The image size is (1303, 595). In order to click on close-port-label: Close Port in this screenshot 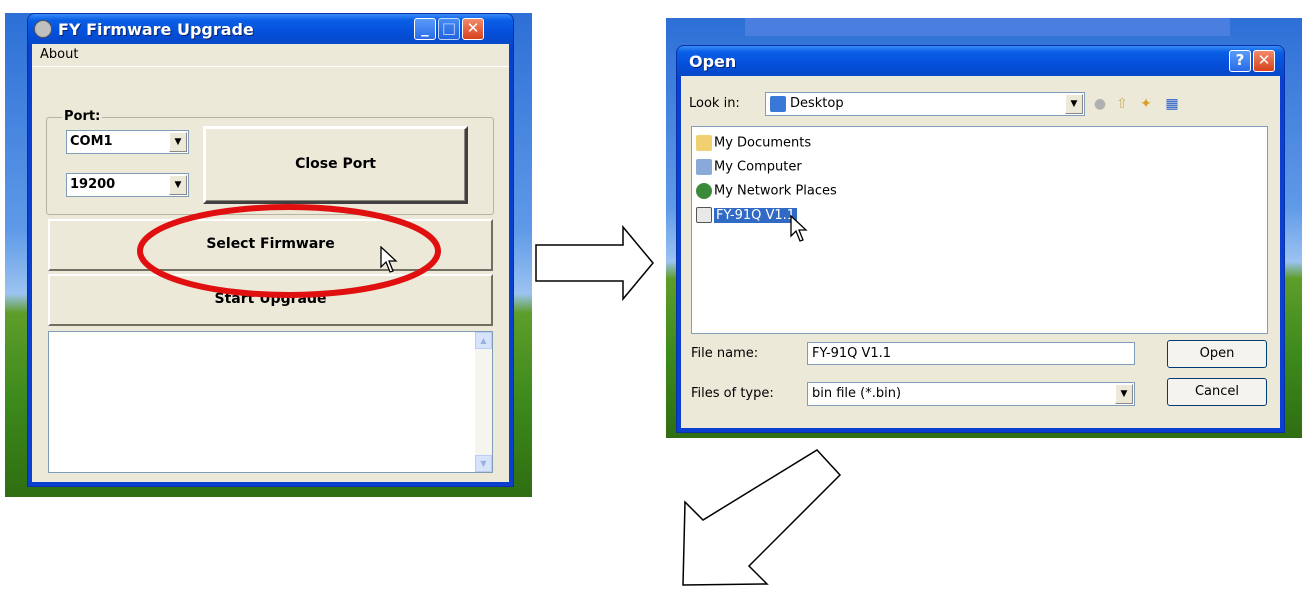, I will do `click(335, 164)`.